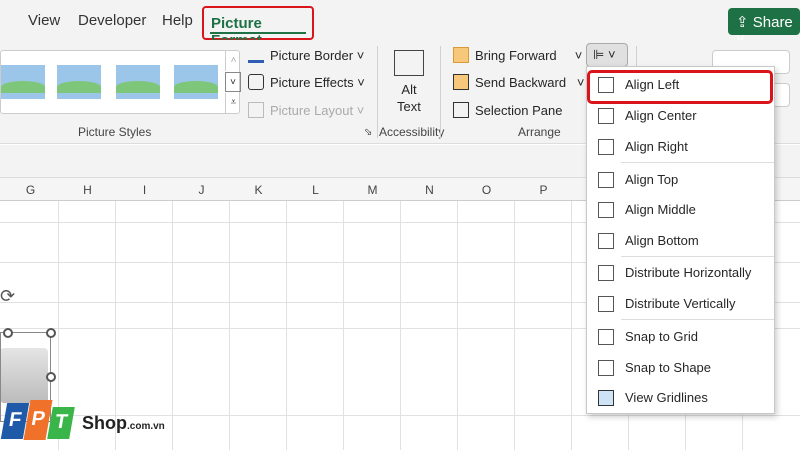 This screenshot has height=450, width=800. I want to click on label: Align Top, so click(652, 179).